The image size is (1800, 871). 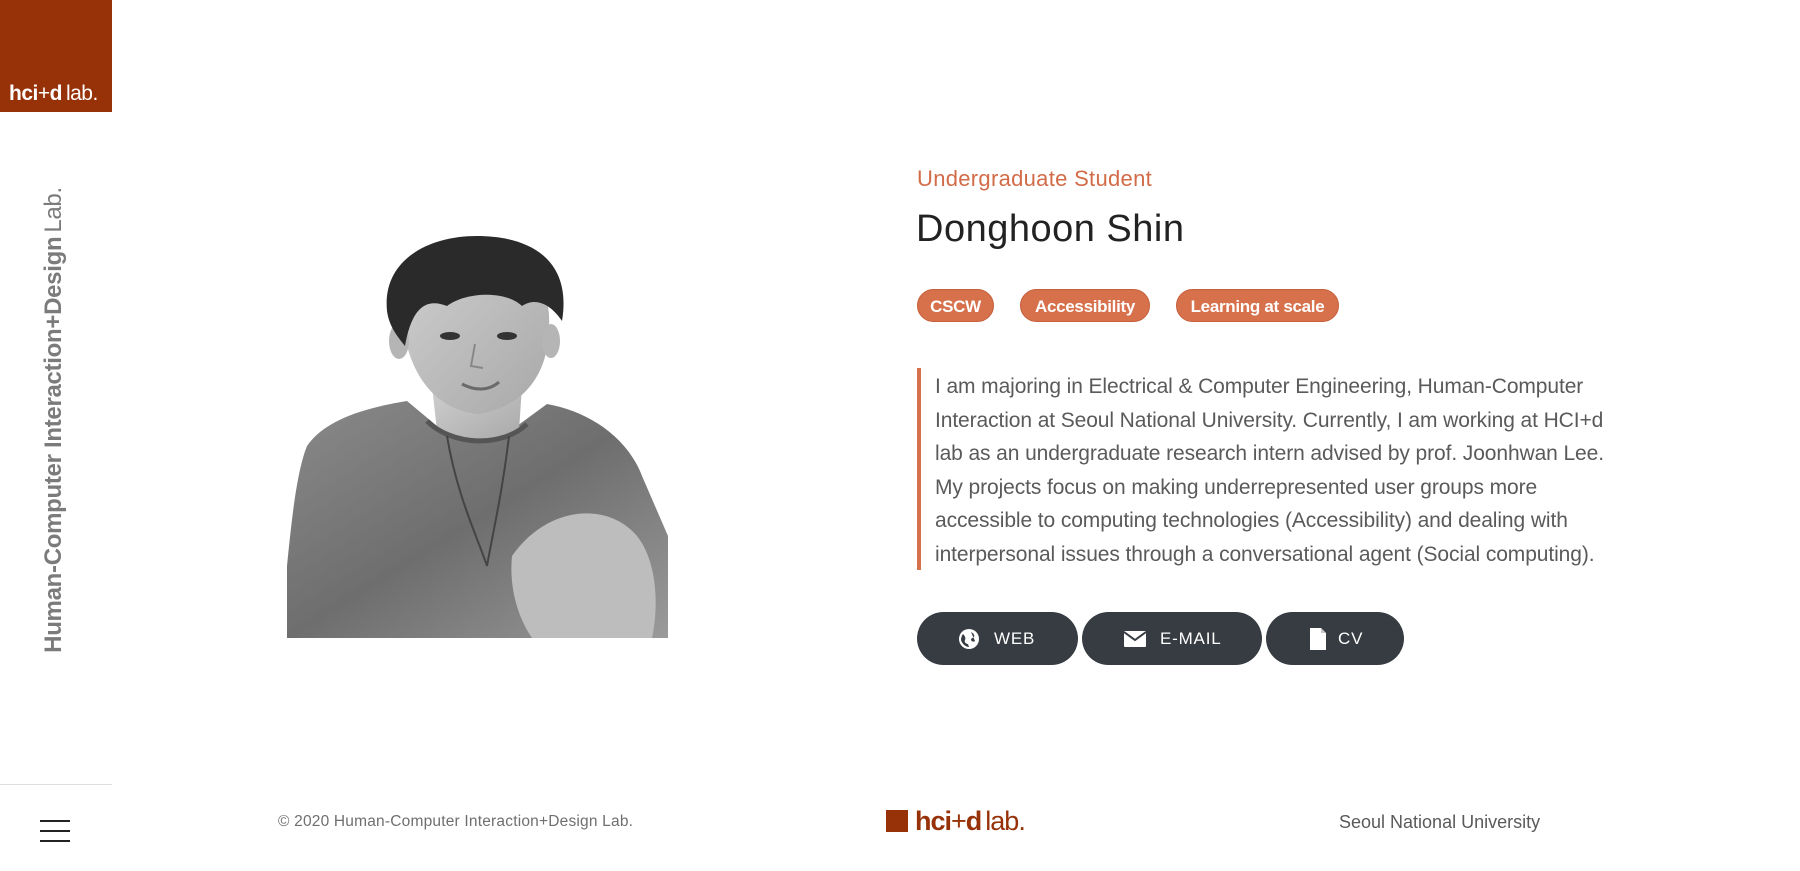 What do you see at coordinates (1050, 229) in the screenshot?
I see `profile-name: Donghoon Shin` at bounding box center [1050, 229].